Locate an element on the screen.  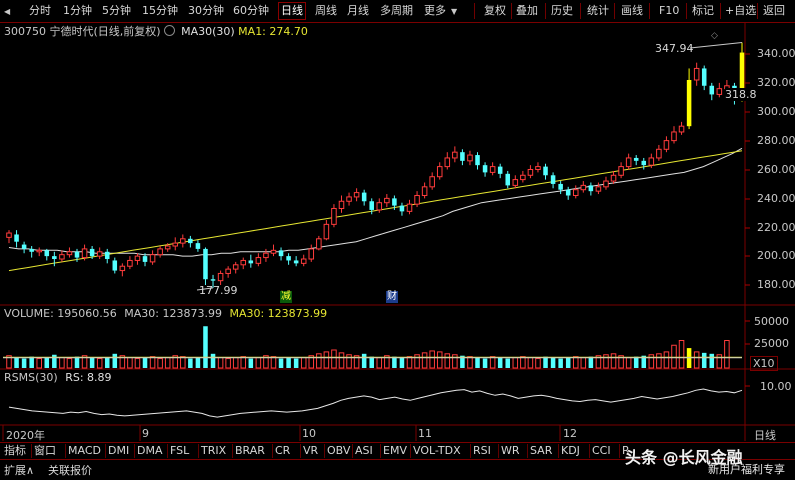
indicator-tab: OBV is located at coordinates (338, 451).